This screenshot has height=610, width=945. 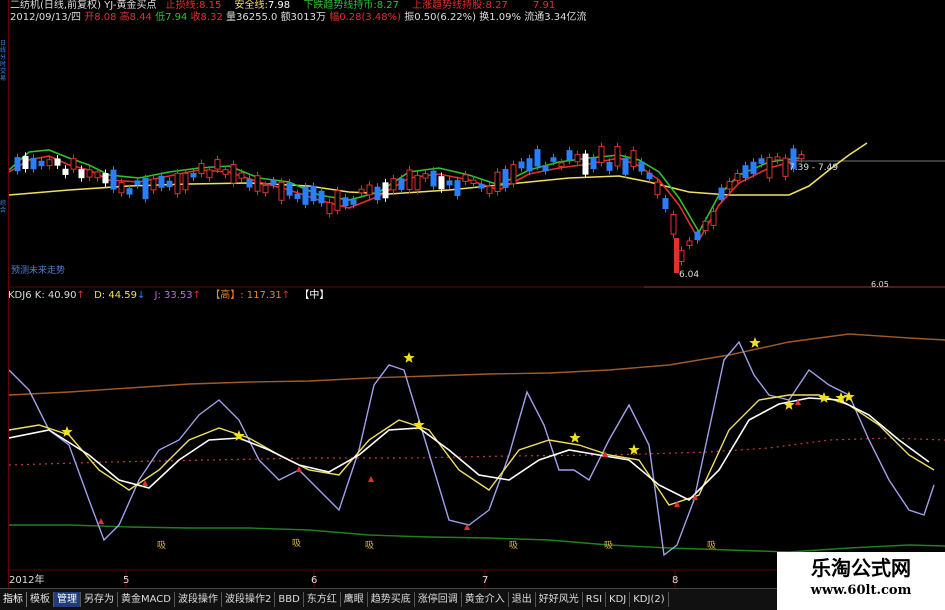 What do you see at coordinates (477, 451) in the screenshot?
I see `middle-band-line` at bounding box center [477, 451].